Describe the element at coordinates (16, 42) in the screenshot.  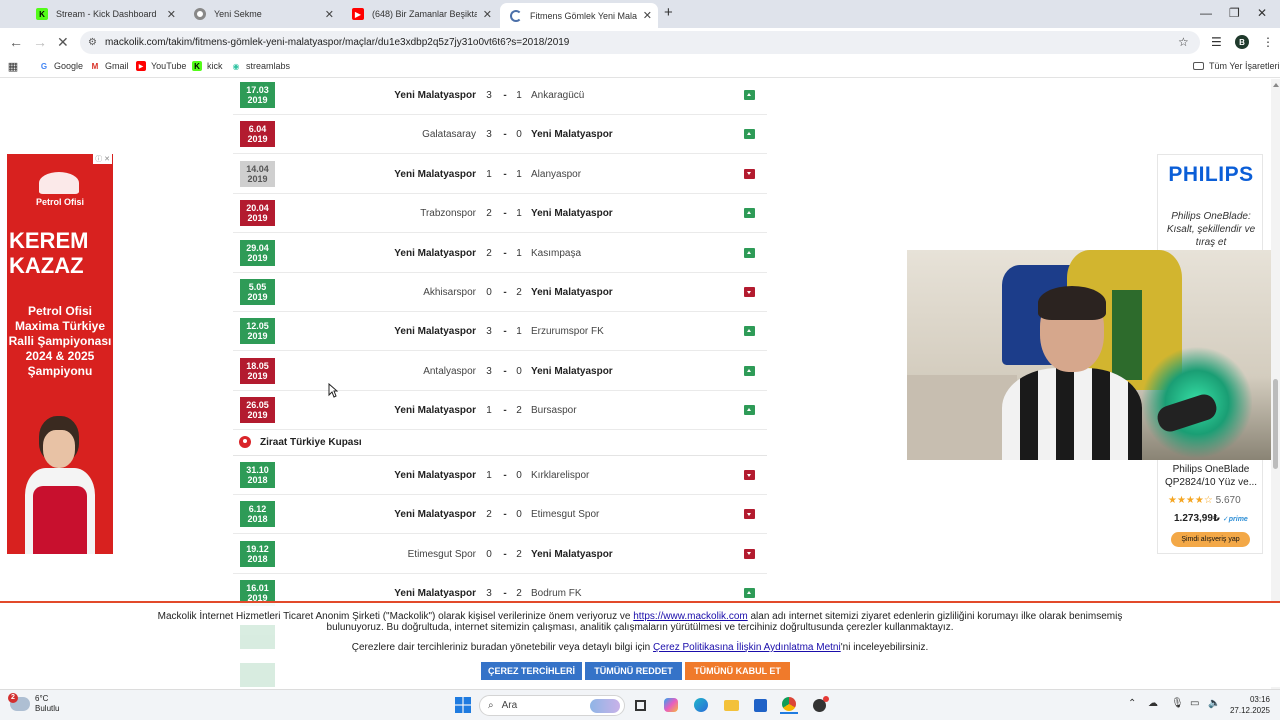
I see `back-icon: ←` at that location.